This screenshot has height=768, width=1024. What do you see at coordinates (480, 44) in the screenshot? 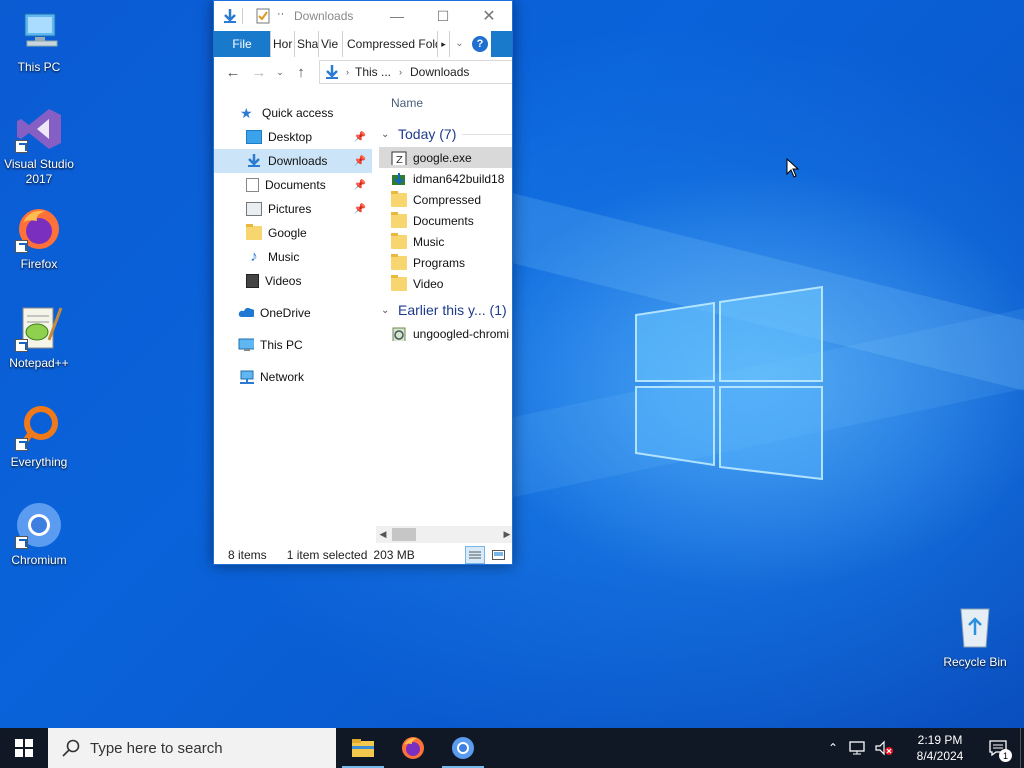
I see `help-button: ?` at bounding box center [480, 44].